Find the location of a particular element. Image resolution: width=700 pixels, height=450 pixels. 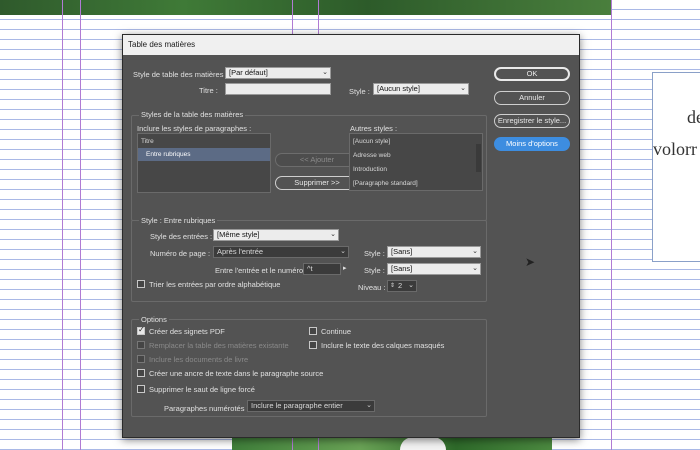

remove-button: Supprimer >> is located at coordinates (317, 183).